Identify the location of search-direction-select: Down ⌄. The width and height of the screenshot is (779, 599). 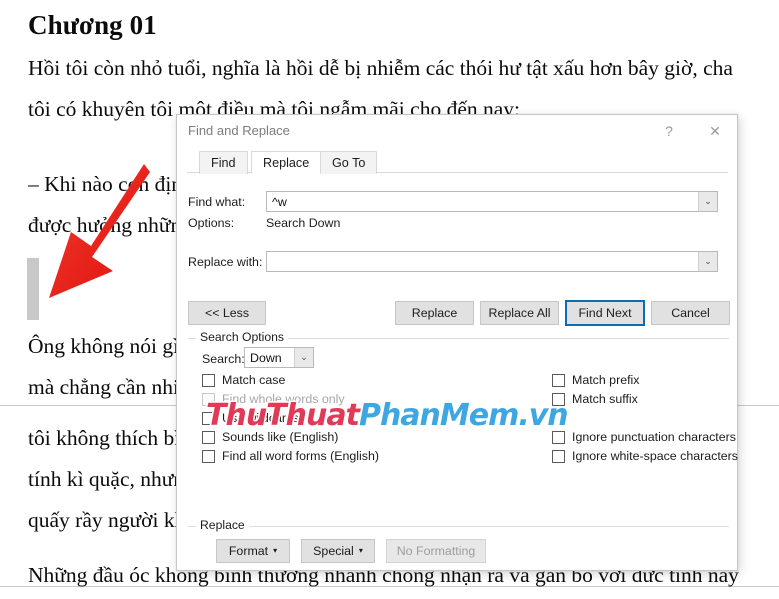
(279, 357).